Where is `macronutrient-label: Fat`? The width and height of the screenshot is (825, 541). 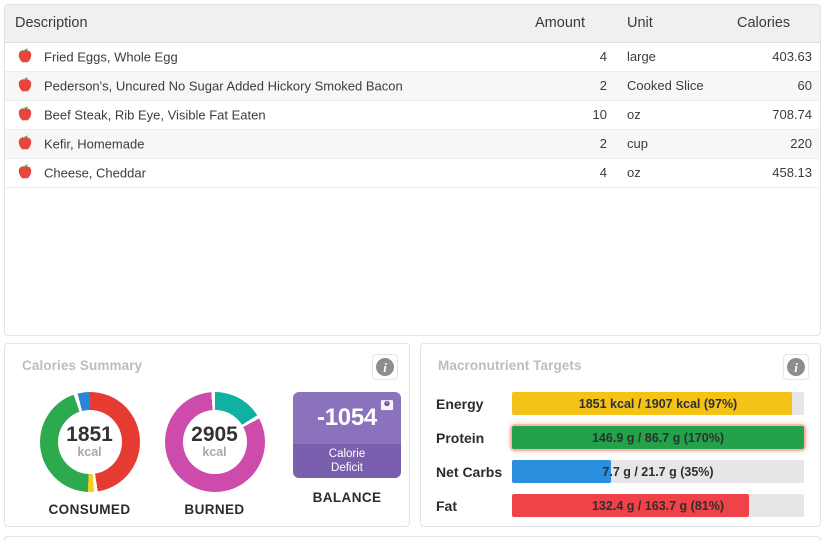 macronutrient-label: Fat is located at coordinates (446, 505).